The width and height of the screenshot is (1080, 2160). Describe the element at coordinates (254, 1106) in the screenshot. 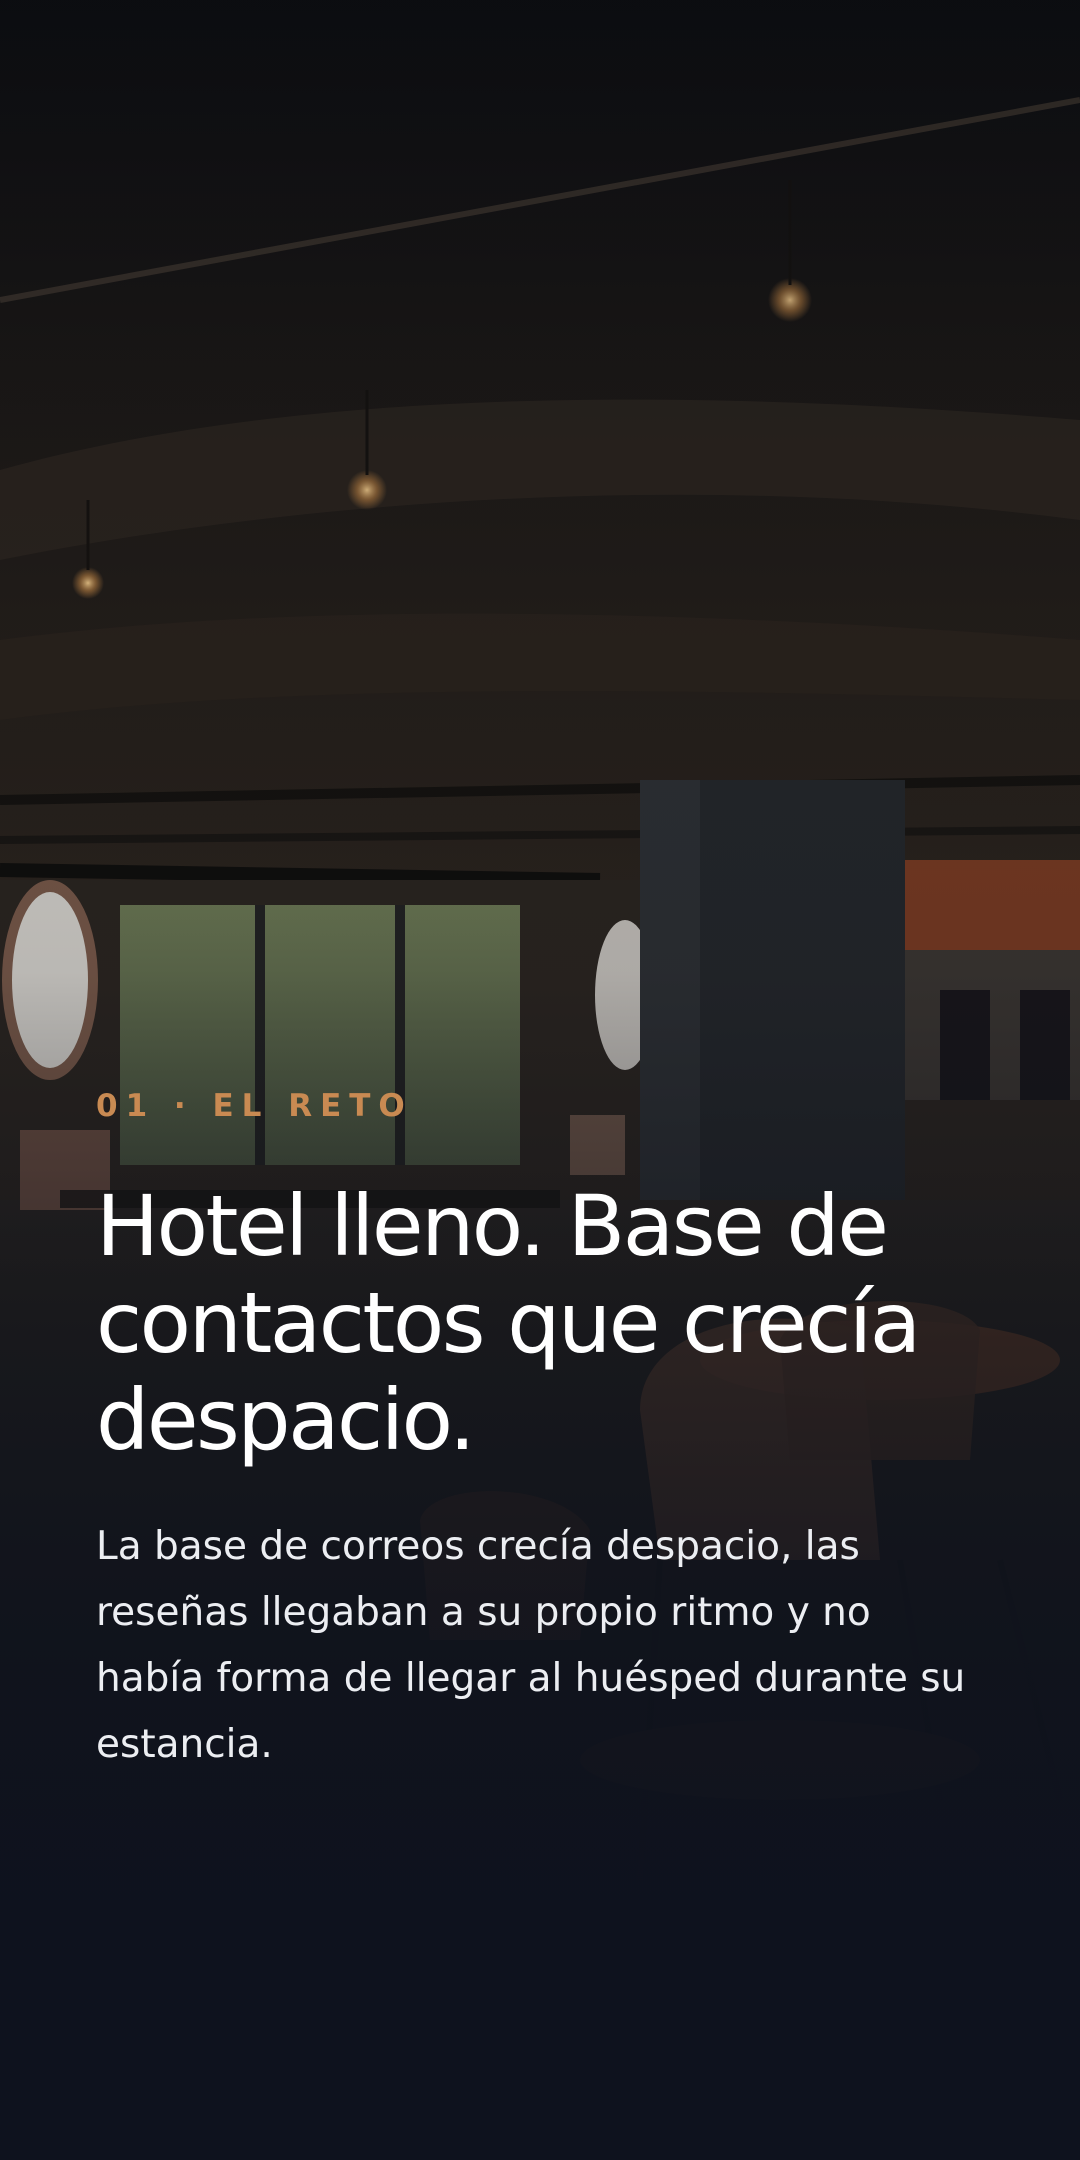

I see `section-eyebrow: 01 · EL RETO` at that location.